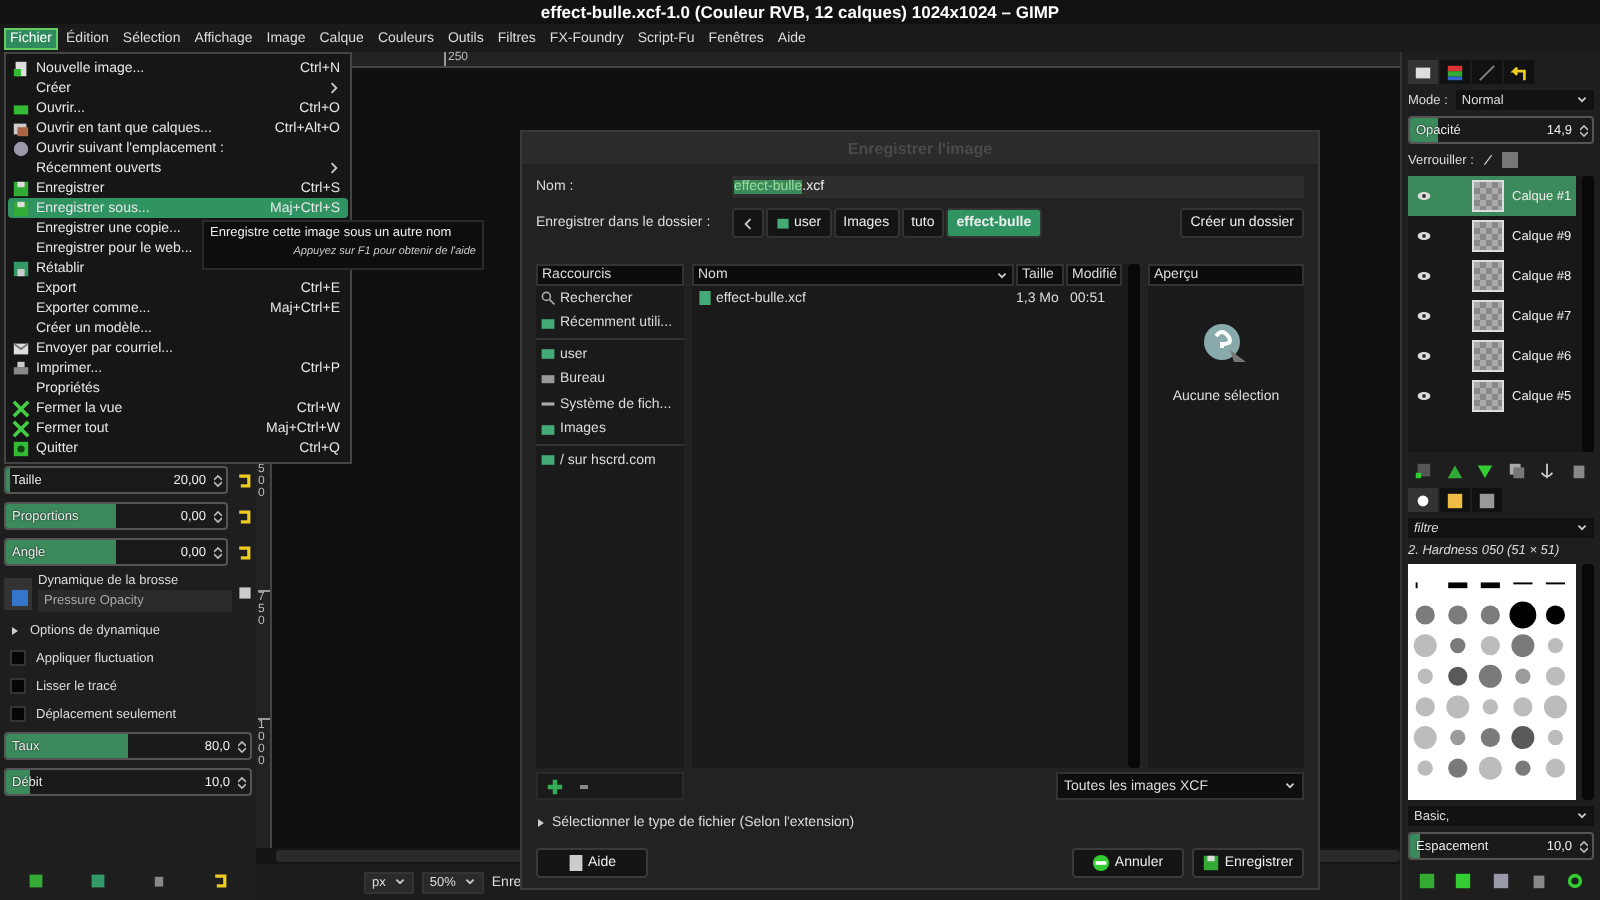 Image resolution: width=1600 pixels, height=900 pixels. Describe the element at coordinates (783, 223) in the screenshot. I see `home-folder-icon` at that location.